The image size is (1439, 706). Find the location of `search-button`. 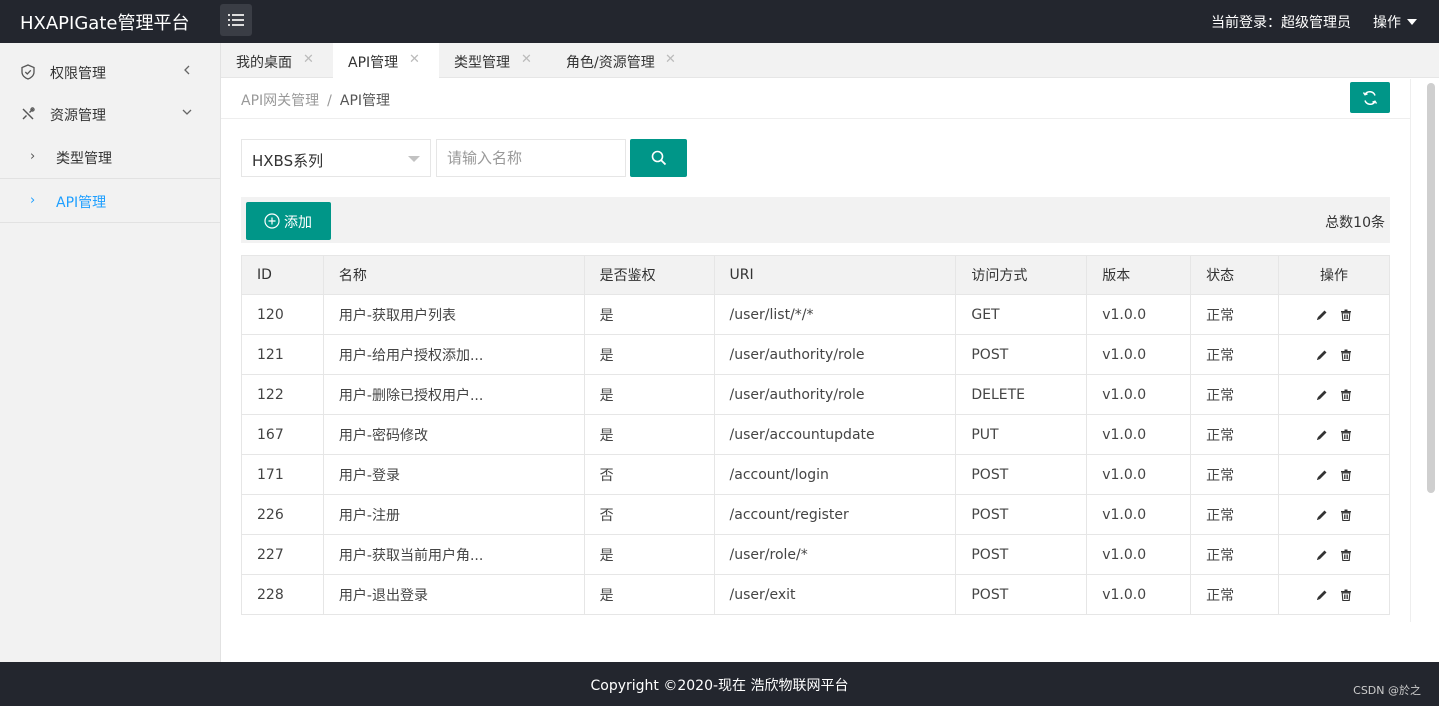

search-button is located at coordinates (658, 158).